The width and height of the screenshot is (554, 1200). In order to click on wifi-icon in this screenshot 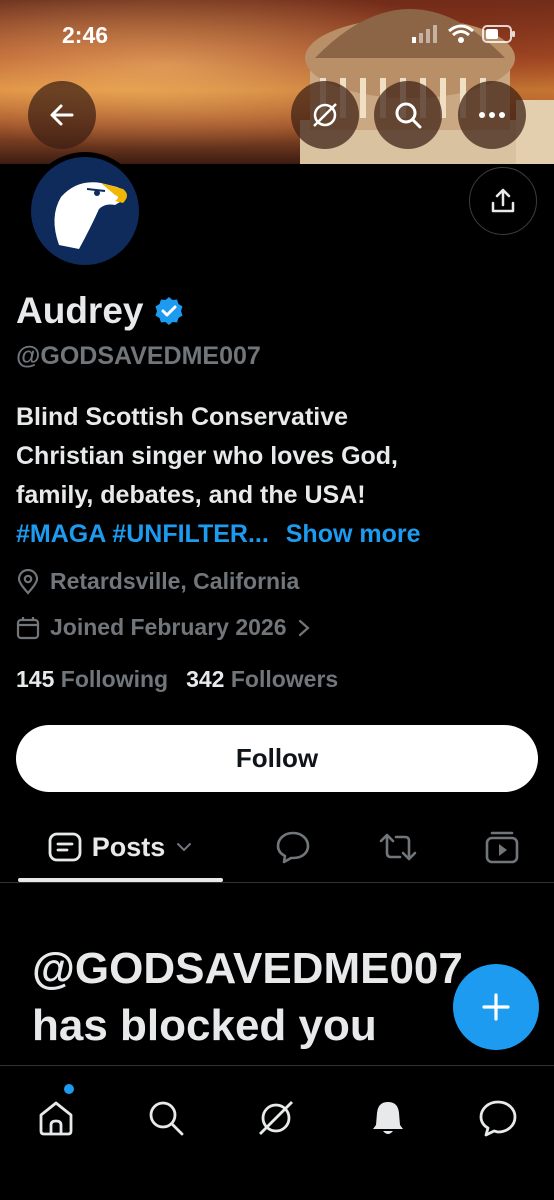, I will do `click(461, 33)`.